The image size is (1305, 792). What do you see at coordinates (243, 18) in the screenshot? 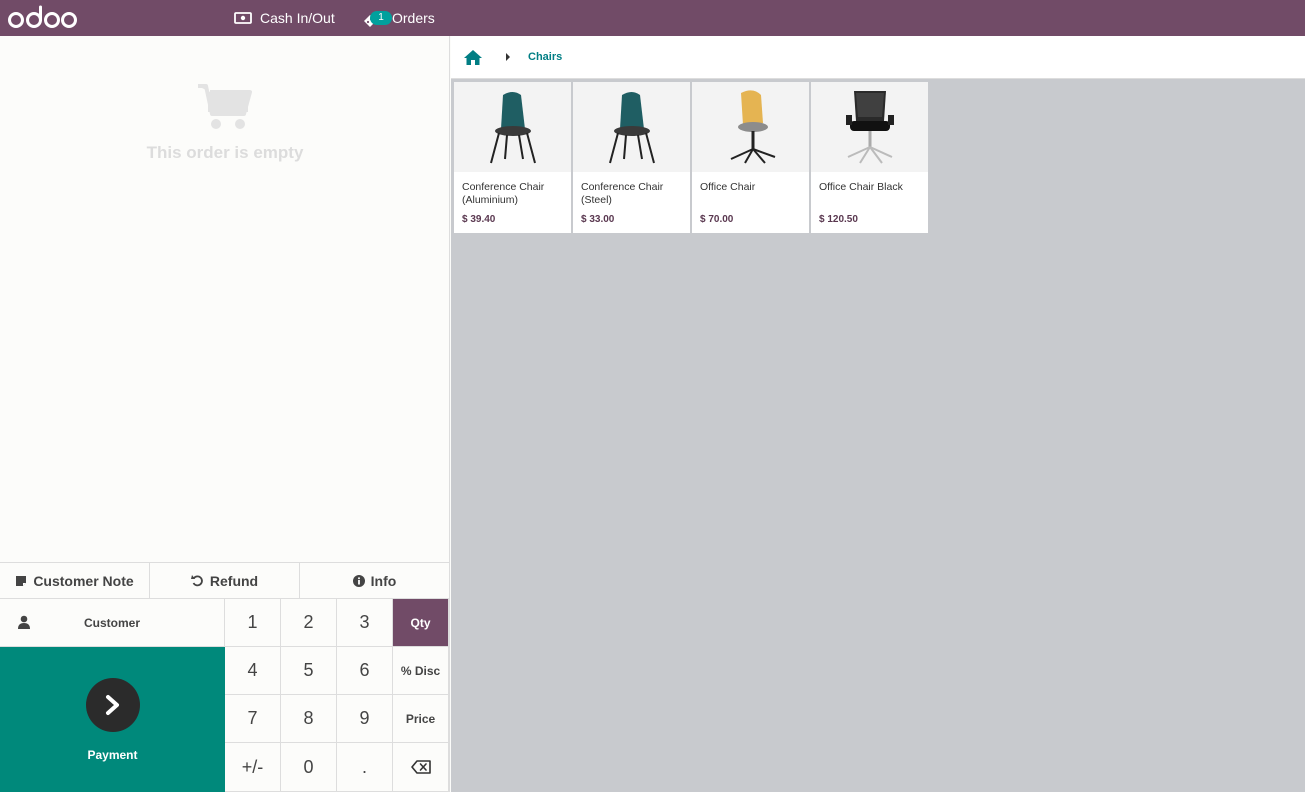
I see `money-icon` at bounding box center [243, 18].